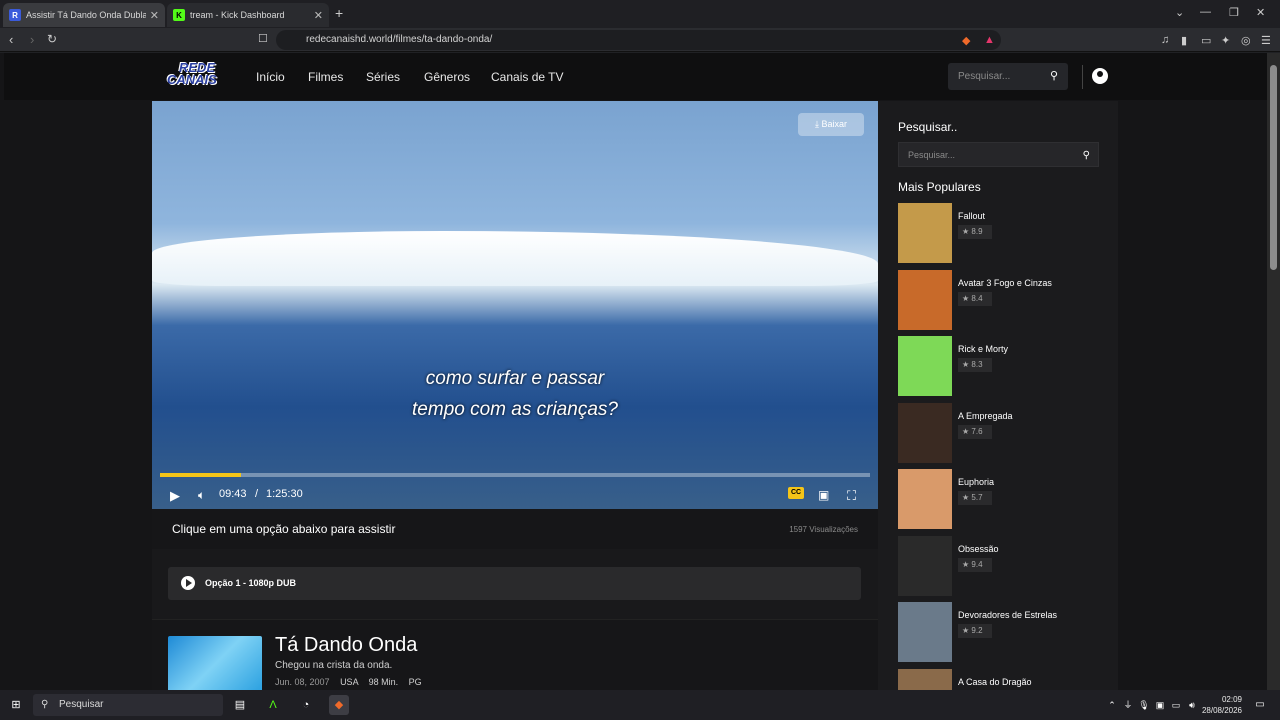 The height and width of the screenshot is (720, 1280). Describe the element at coordinates (128, 705) in the screenshot. I see `taskbar-search: ⚲ Pesquisar` at that location.